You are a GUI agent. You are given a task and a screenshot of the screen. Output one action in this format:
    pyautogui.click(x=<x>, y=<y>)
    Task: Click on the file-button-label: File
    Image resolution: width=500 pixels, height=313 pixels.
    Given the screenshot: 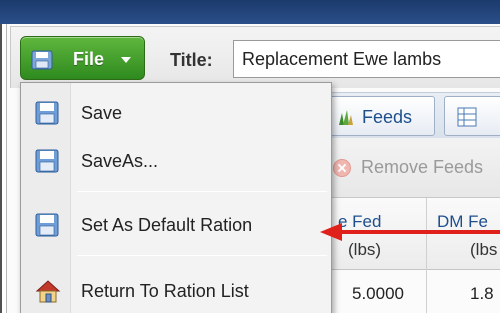 What is the action you would take?
    pyautogui.click(x=89, y=59)
    